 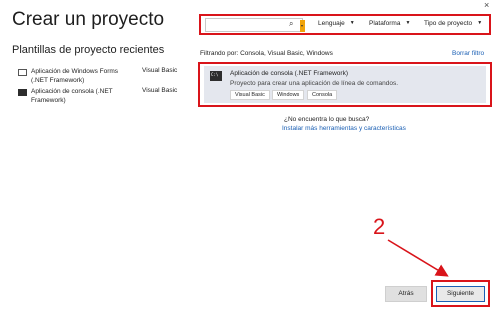 What do you see at coordinates (250, 95) in the screenshot?
I see `template-tag: Visual Basic` at bounding box center [250, 95].